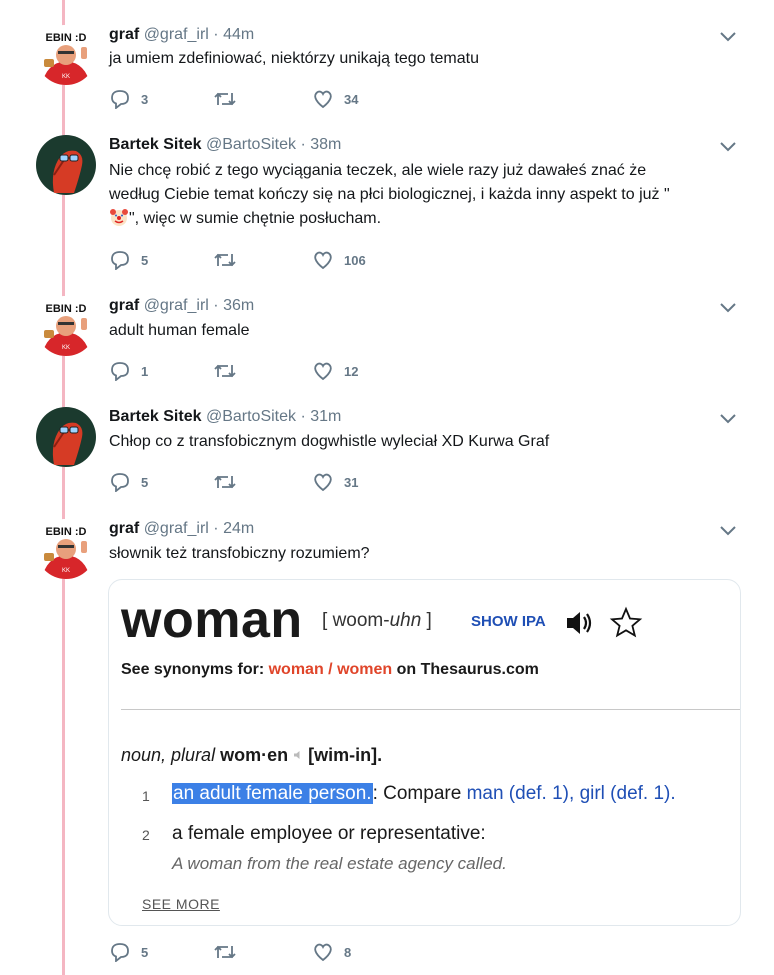  I want to click on like-button: 31, so click(335, 482).